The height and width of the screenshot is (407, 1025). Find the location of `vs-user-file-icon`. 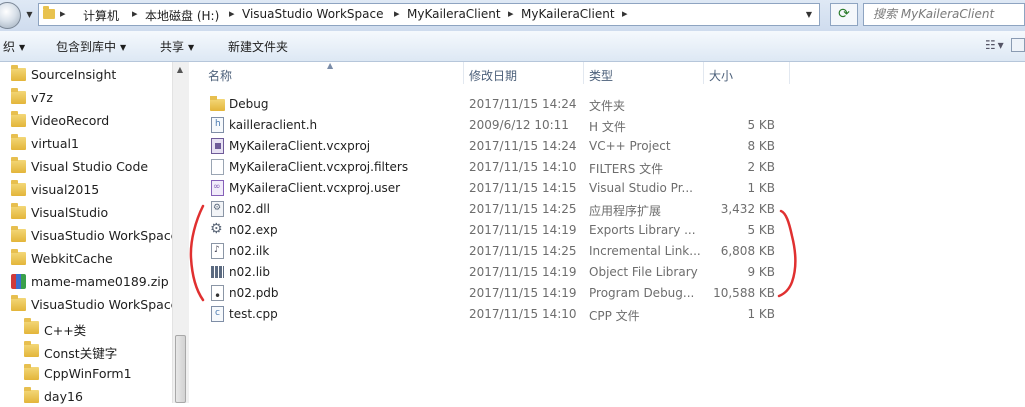

vs-user-file-icon is located at coordinates (217, 188).